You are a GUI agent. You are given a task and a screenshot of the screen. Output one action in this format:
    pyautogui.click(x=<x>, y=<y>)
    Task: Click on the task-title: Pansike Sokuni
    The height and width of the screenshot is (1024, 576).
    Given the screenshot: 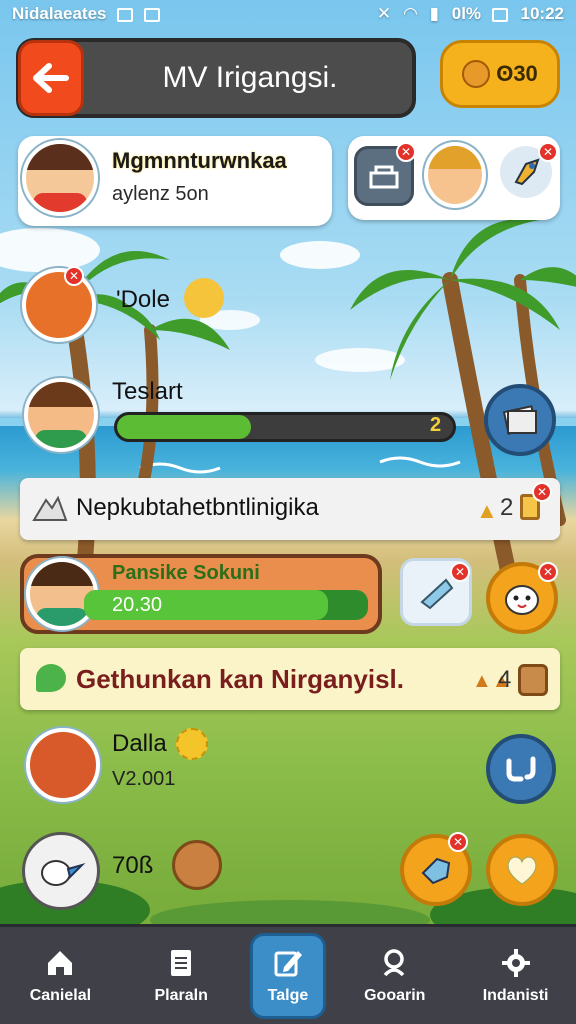 What is the action you would take?
    pyautogui.click(x=186, y=573)
    